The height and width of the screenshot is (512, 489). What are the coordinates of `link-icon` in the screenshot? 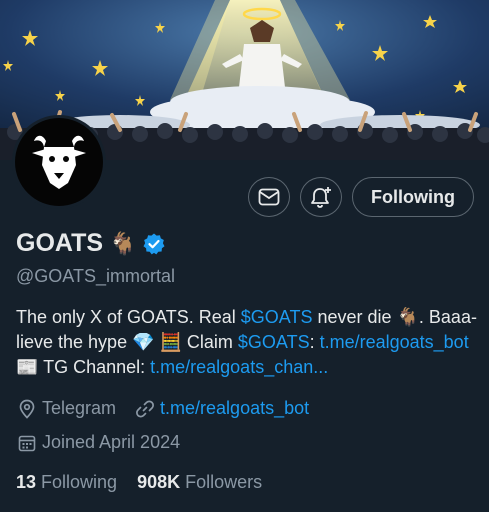 It's located at (145, 408).